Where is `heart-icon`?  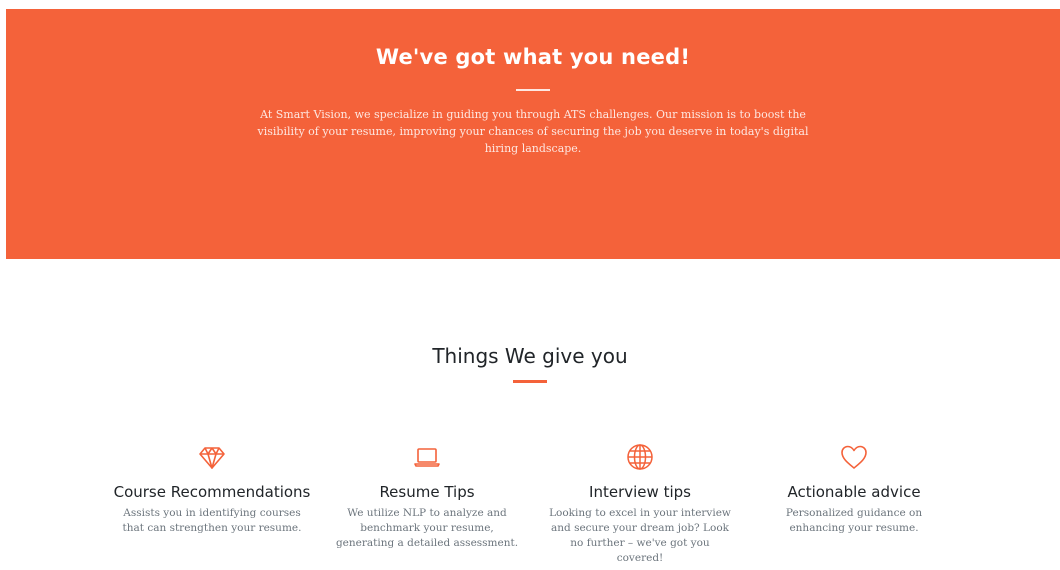 heart-icon is located at coordinates (854, 457).